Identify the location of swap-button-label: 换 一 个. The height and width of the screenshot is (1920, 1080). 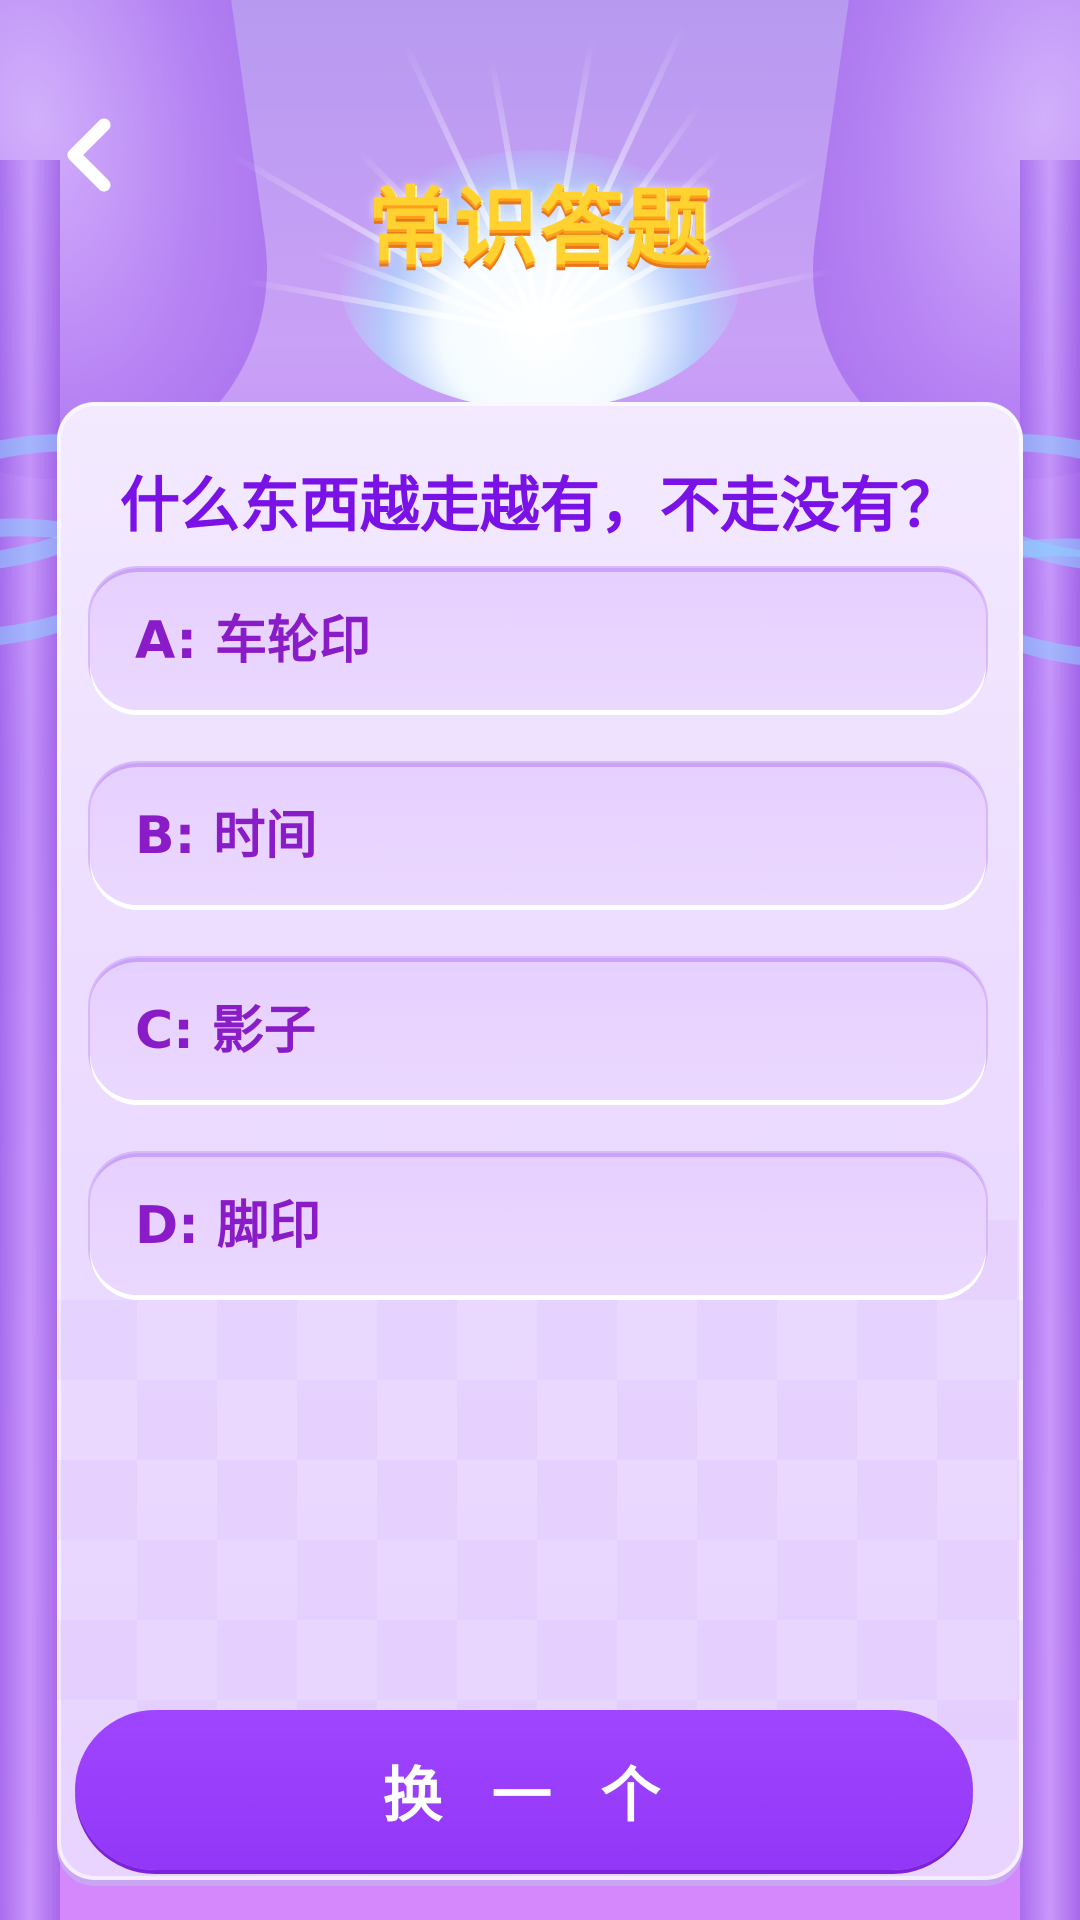
(524, 1795).